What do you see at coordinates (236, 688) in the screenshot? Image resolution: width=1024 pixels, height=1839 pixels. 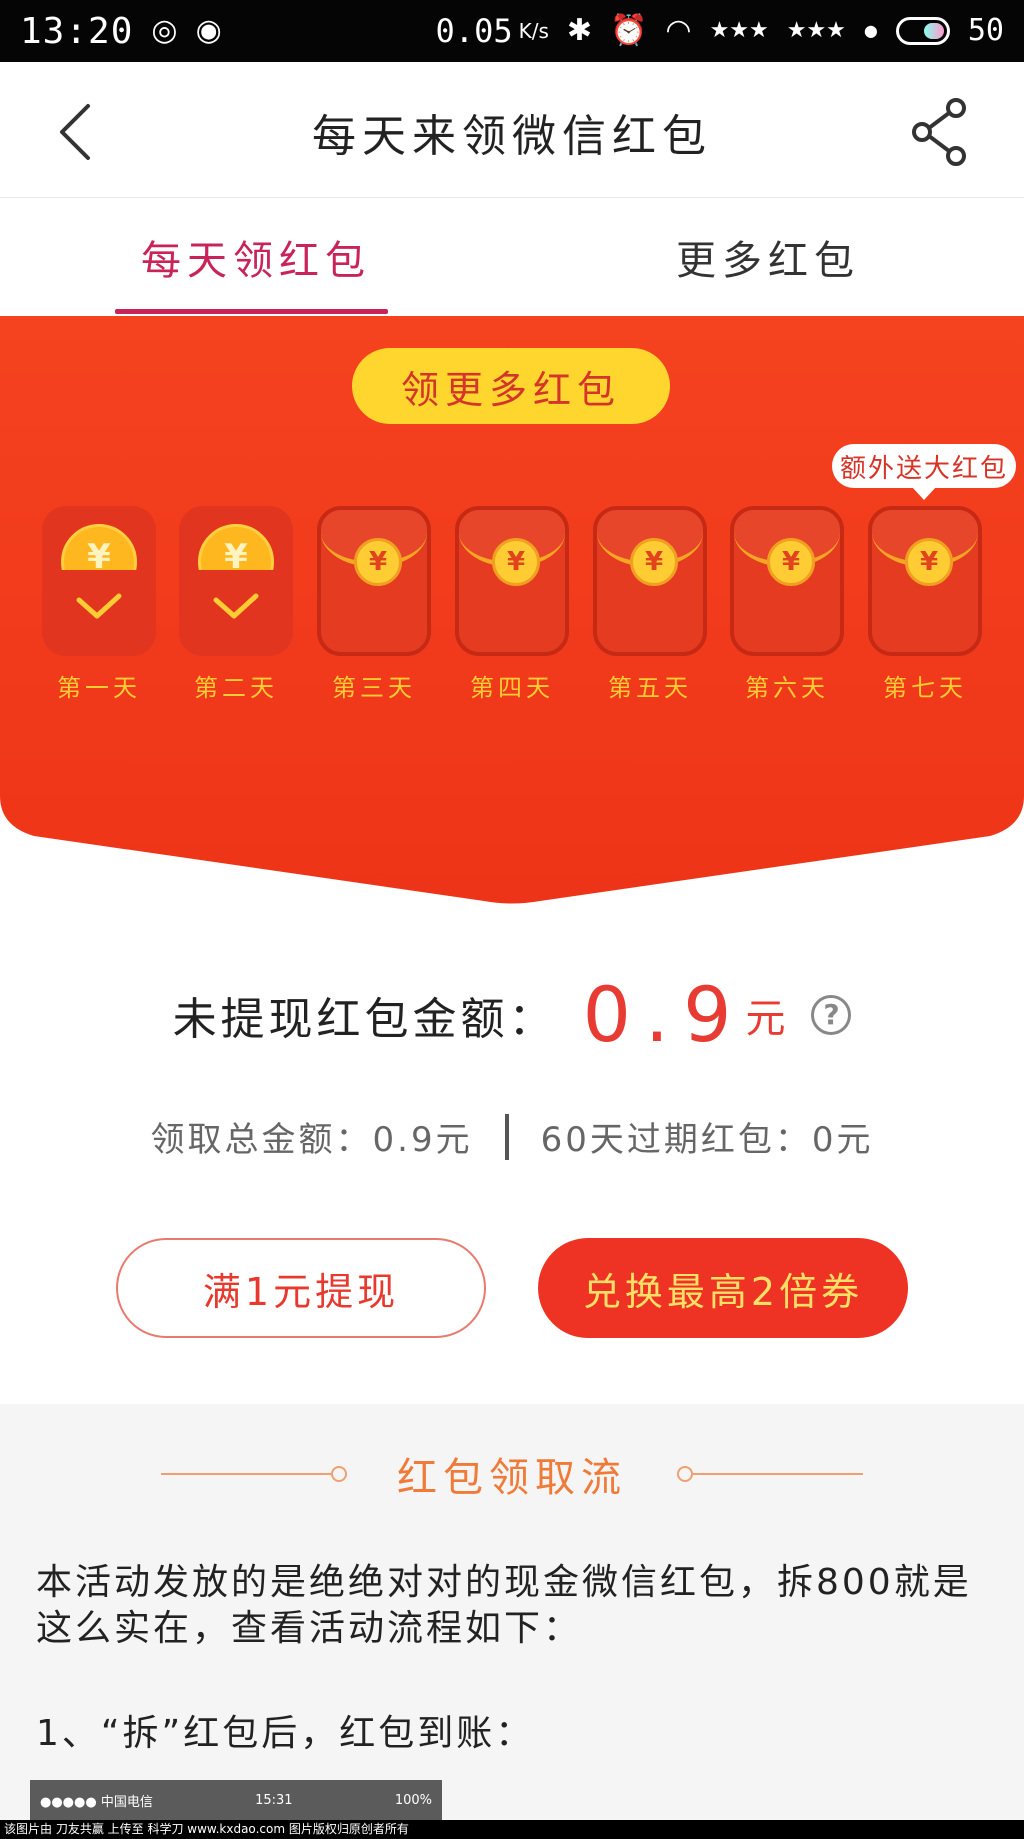 I see `day-2-label: 第二天` at bounding box center [236, 688].